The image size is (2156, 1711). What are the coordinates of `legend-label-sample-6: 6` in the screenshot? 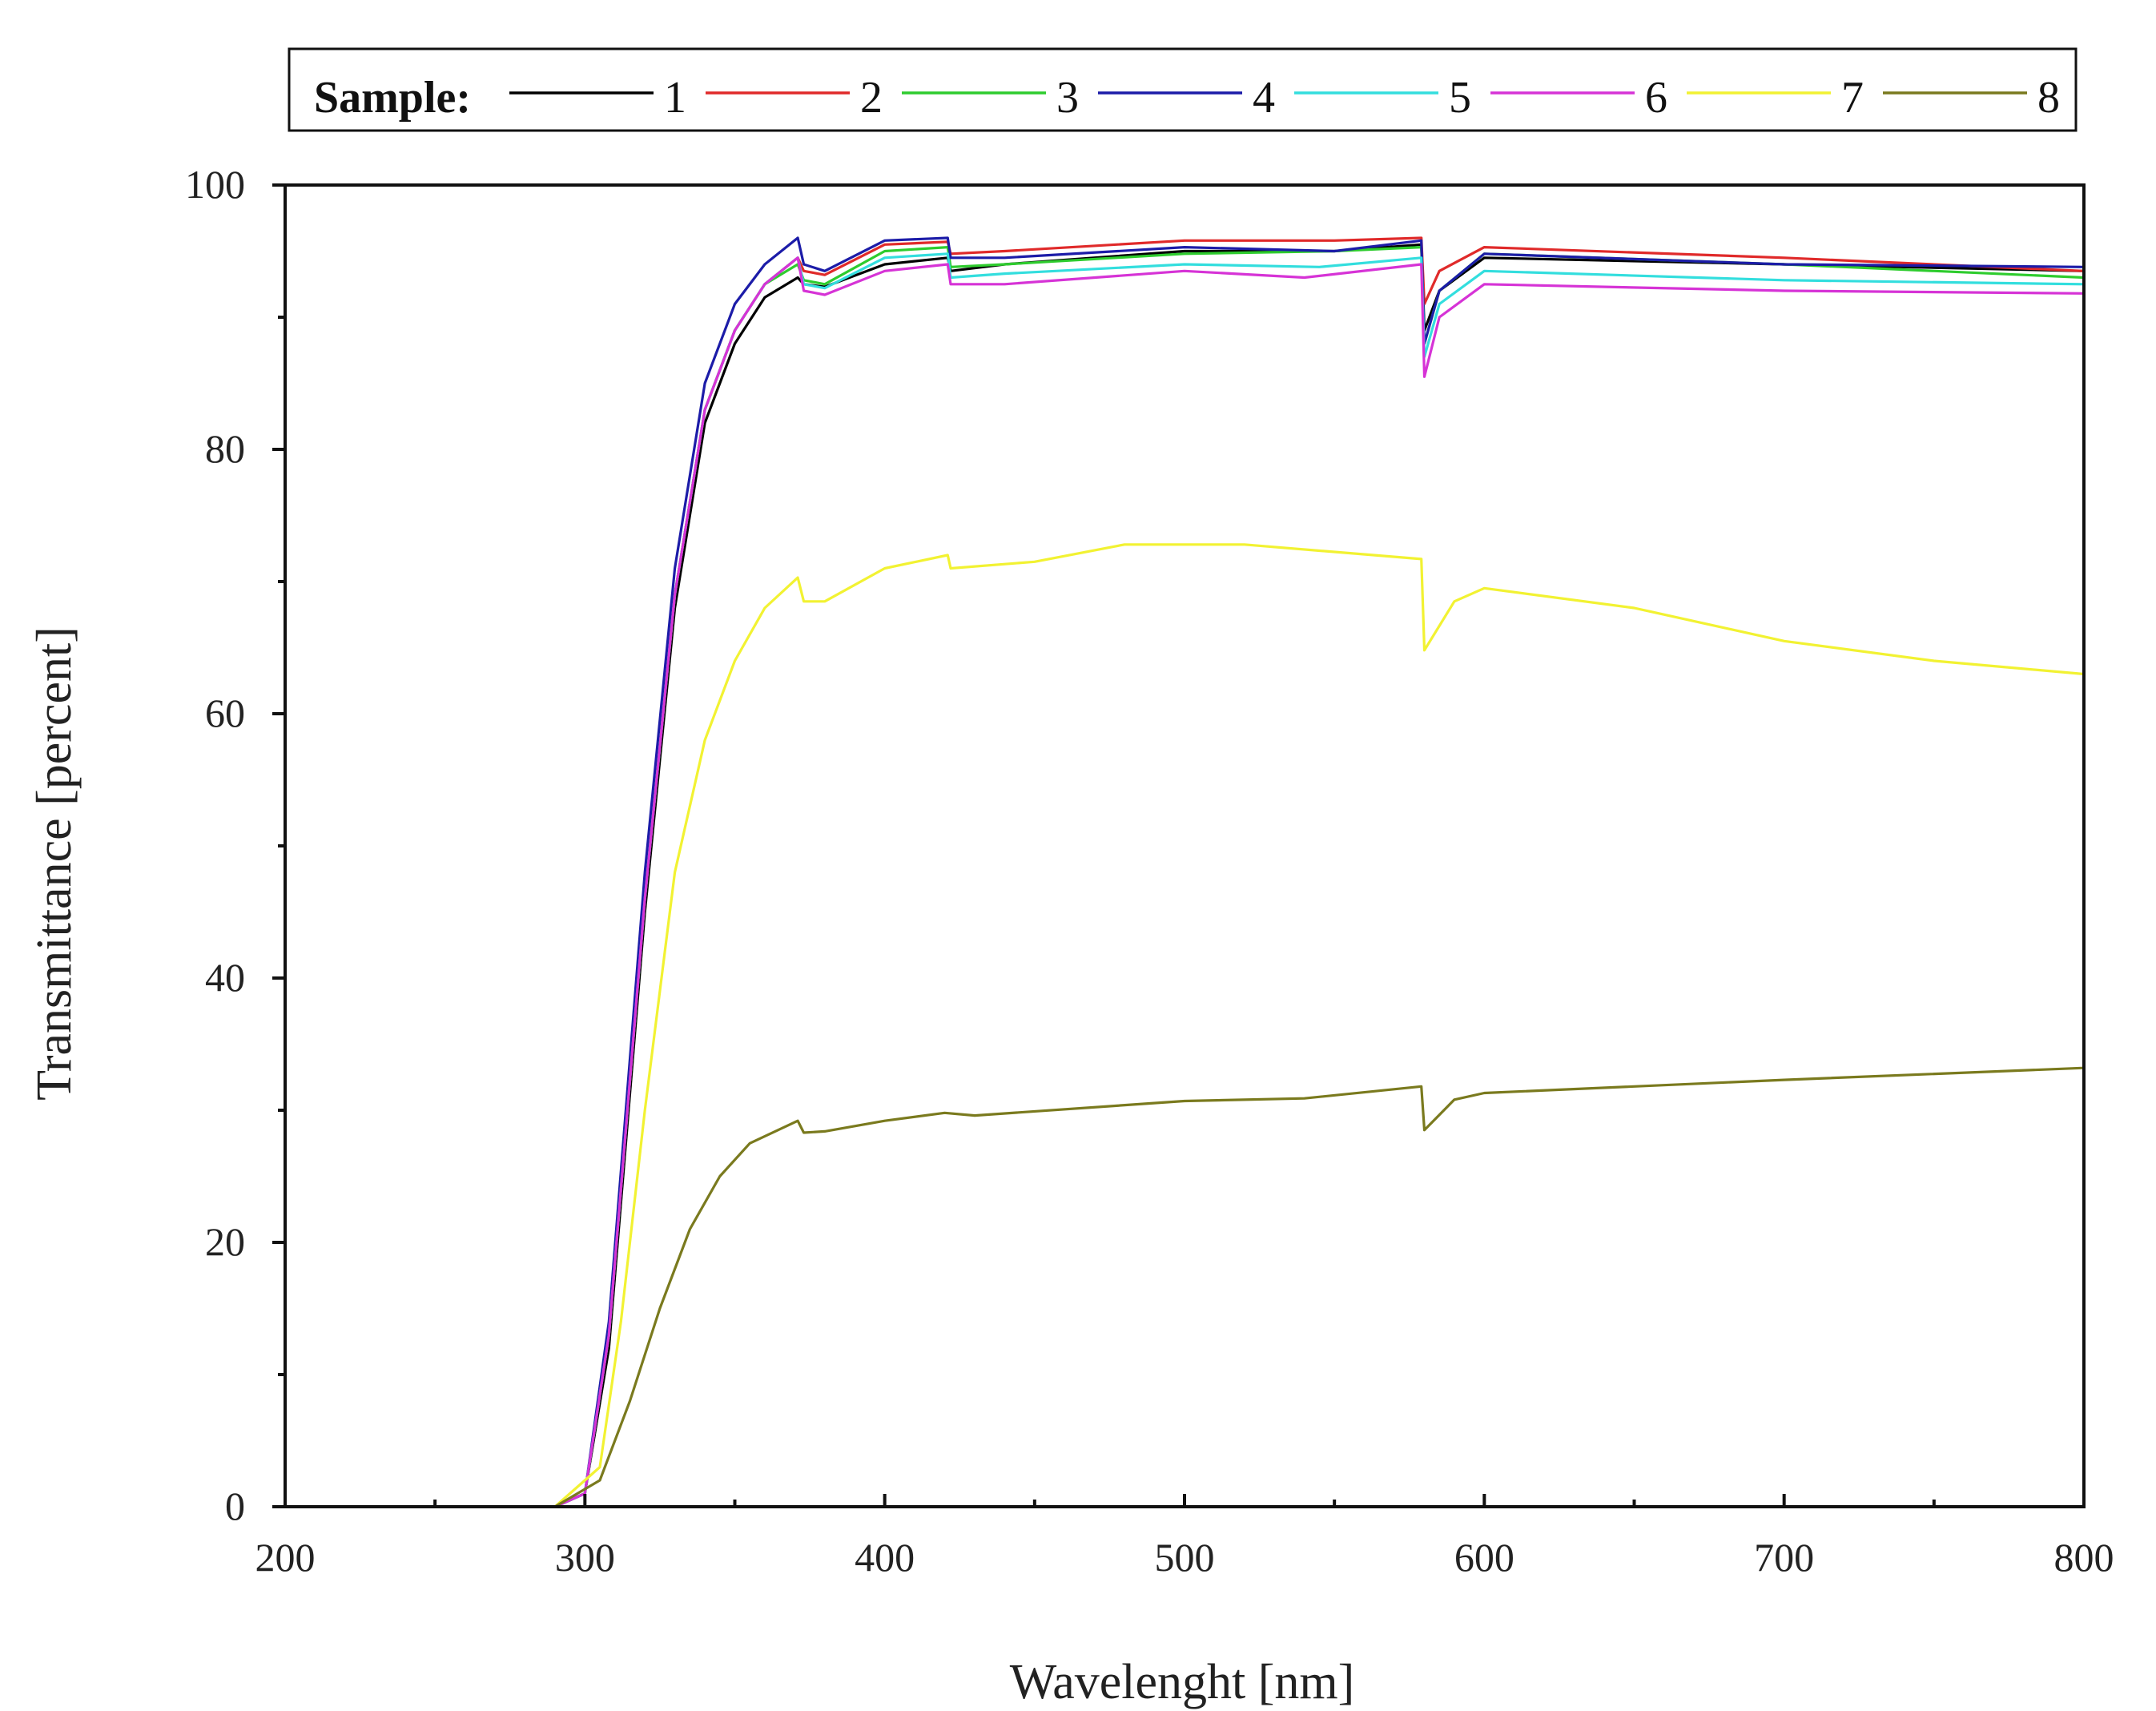 It's located at (1656, 98).